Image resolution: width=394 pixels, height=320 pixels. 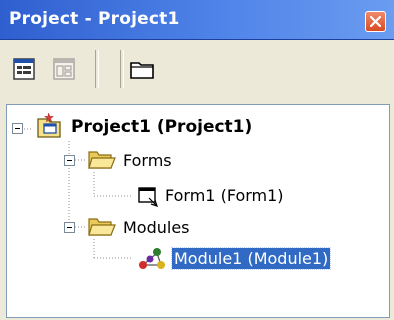 What do you see at coordinates (69, 227) in the screenshot?
I see `collapse-toggle-modules` at bounding box center [69, 227].